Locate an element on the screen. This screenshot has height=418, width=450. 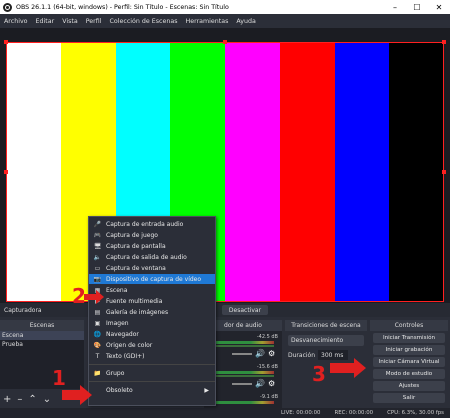
menu-item-browser: 🌐 Navegador is located at coordinates (152, 334).